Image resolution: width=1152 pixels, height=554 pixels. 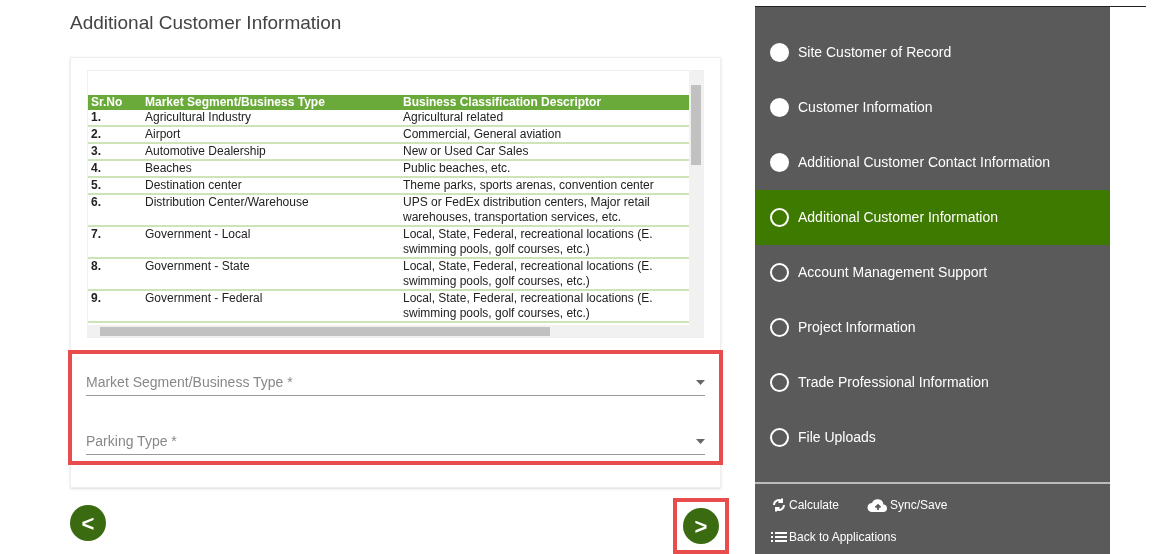 What do you see at coordinates (395, 383) in the screenshot?
I see `dropdown-field: Market Segment/Business Type *` at bounding box center [395, 383].